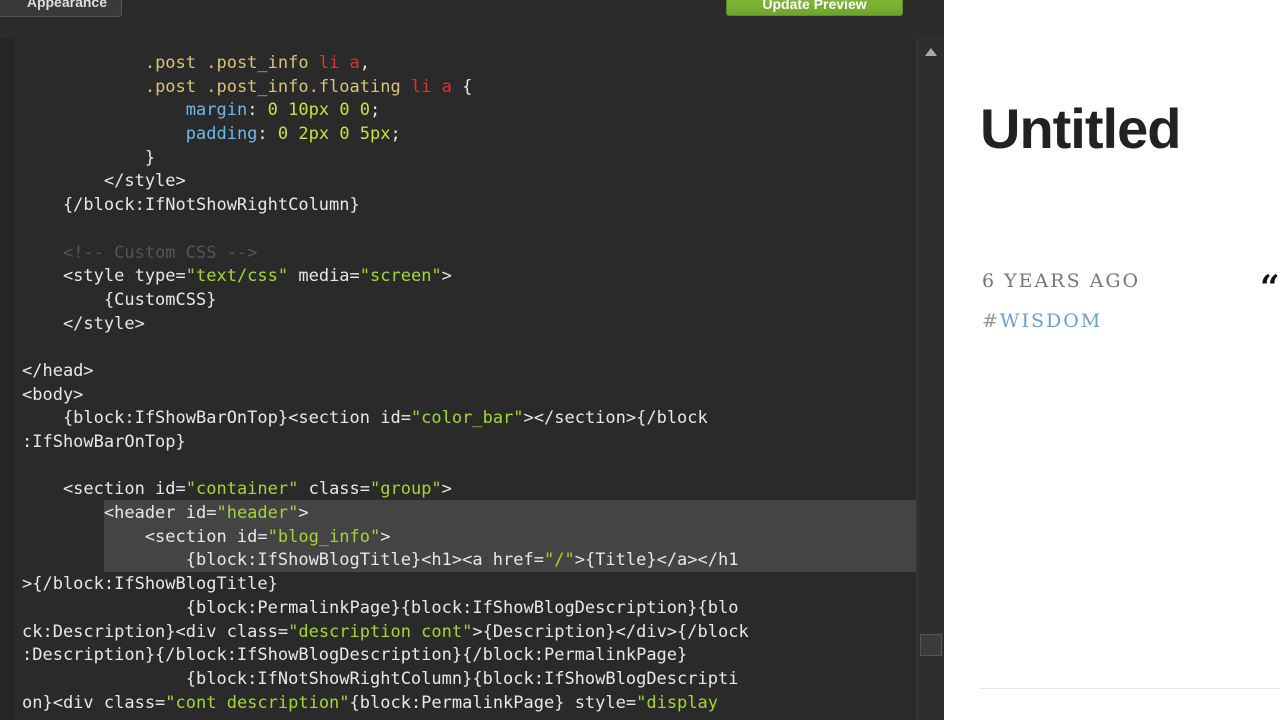  What do you see at coordinates (467, 159) in the screenshot?
I see `code-line: }` at bounding box center [467, 159].